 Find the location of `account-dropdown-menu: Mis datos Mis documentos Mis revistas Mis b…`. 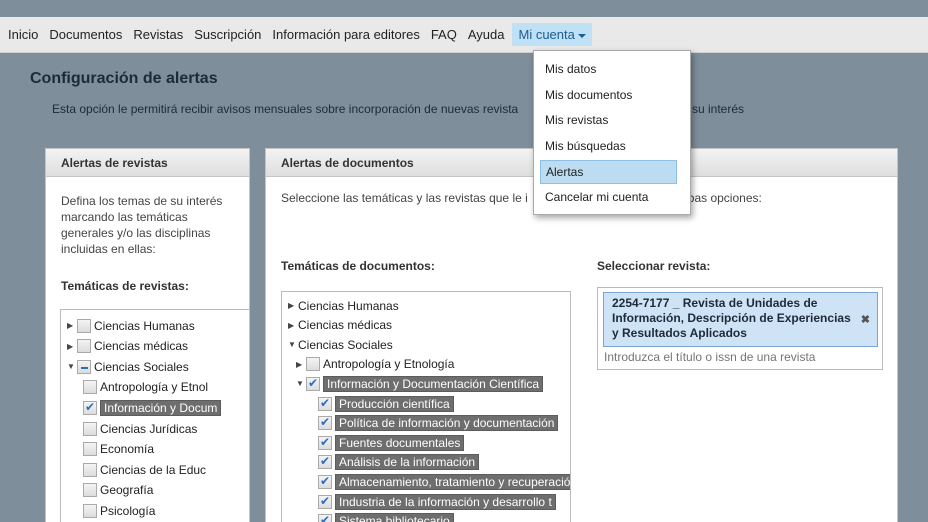

account-dropdown-menu: Mis datos Mis documentos Mis revistas Mis b… is located at coordinates (612, 132).